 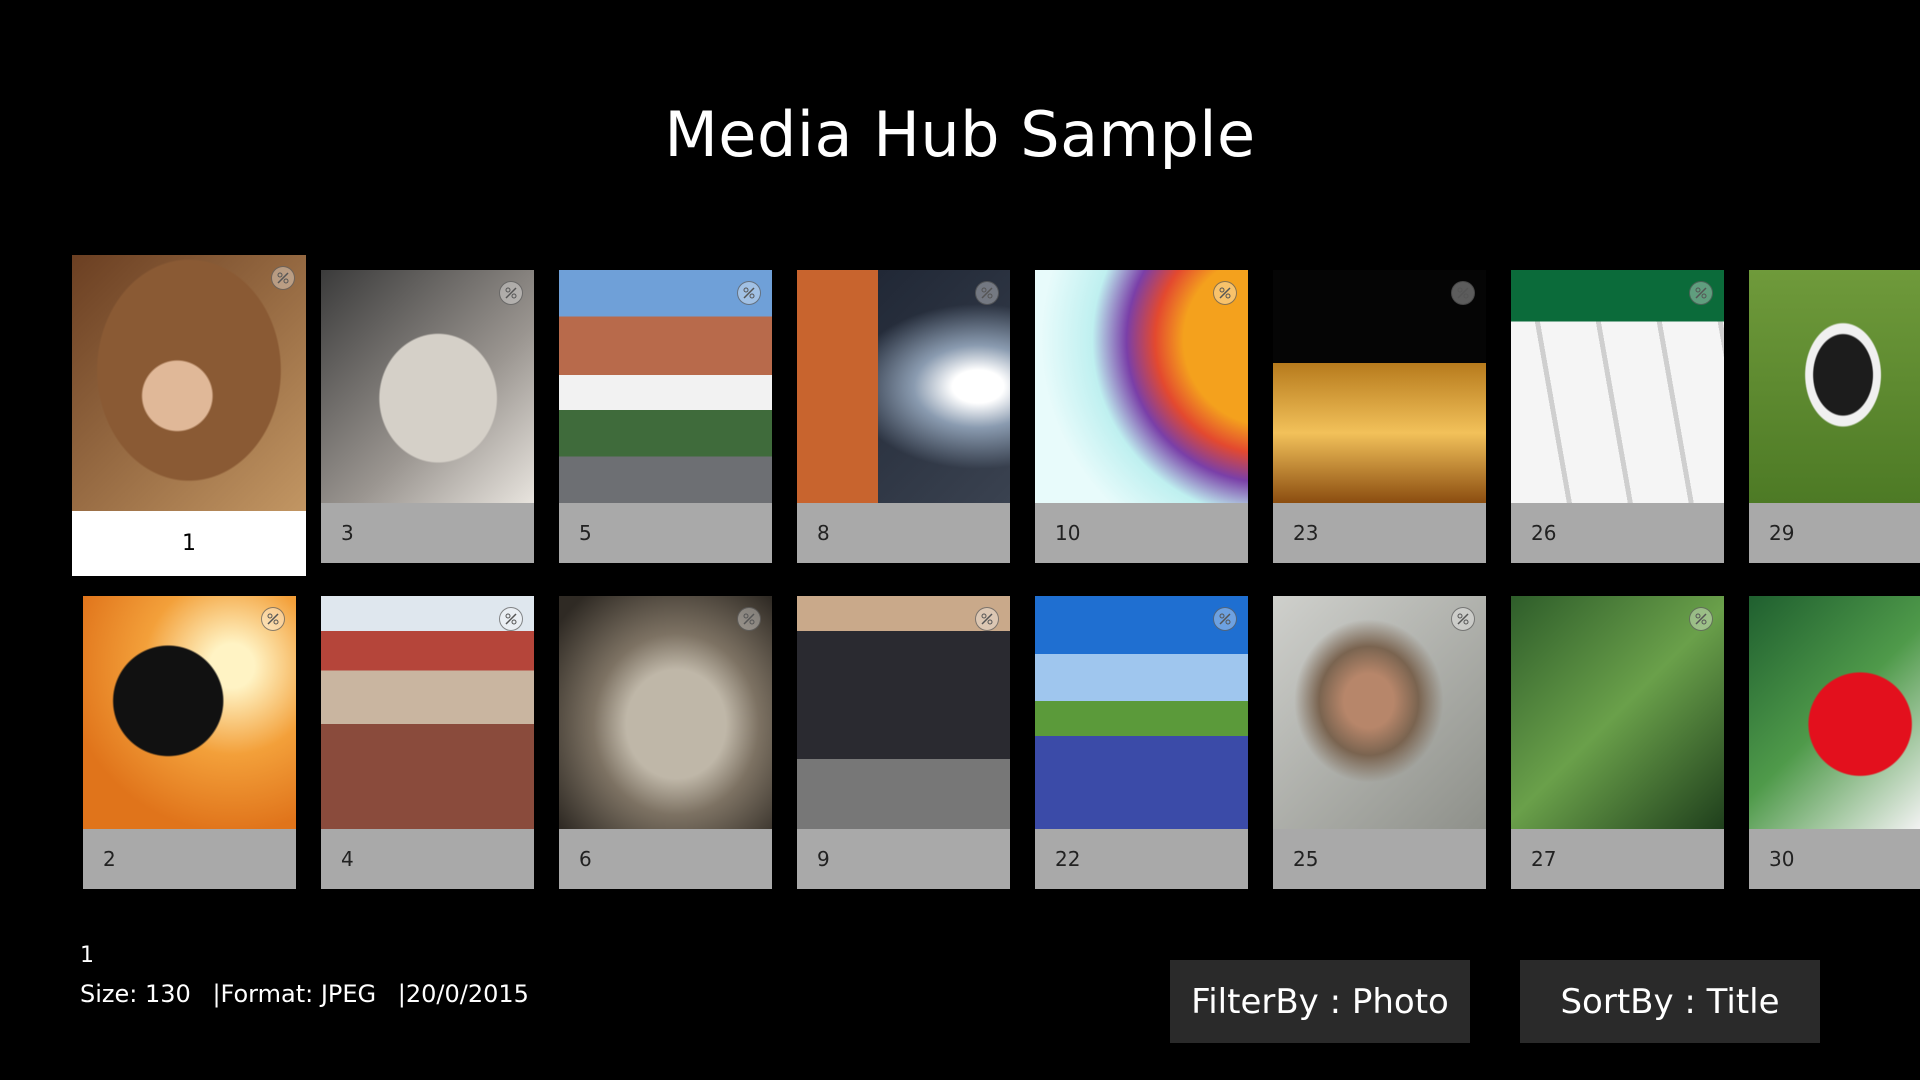 I want to click on media-tile: 5, so click(x=665, y=416).